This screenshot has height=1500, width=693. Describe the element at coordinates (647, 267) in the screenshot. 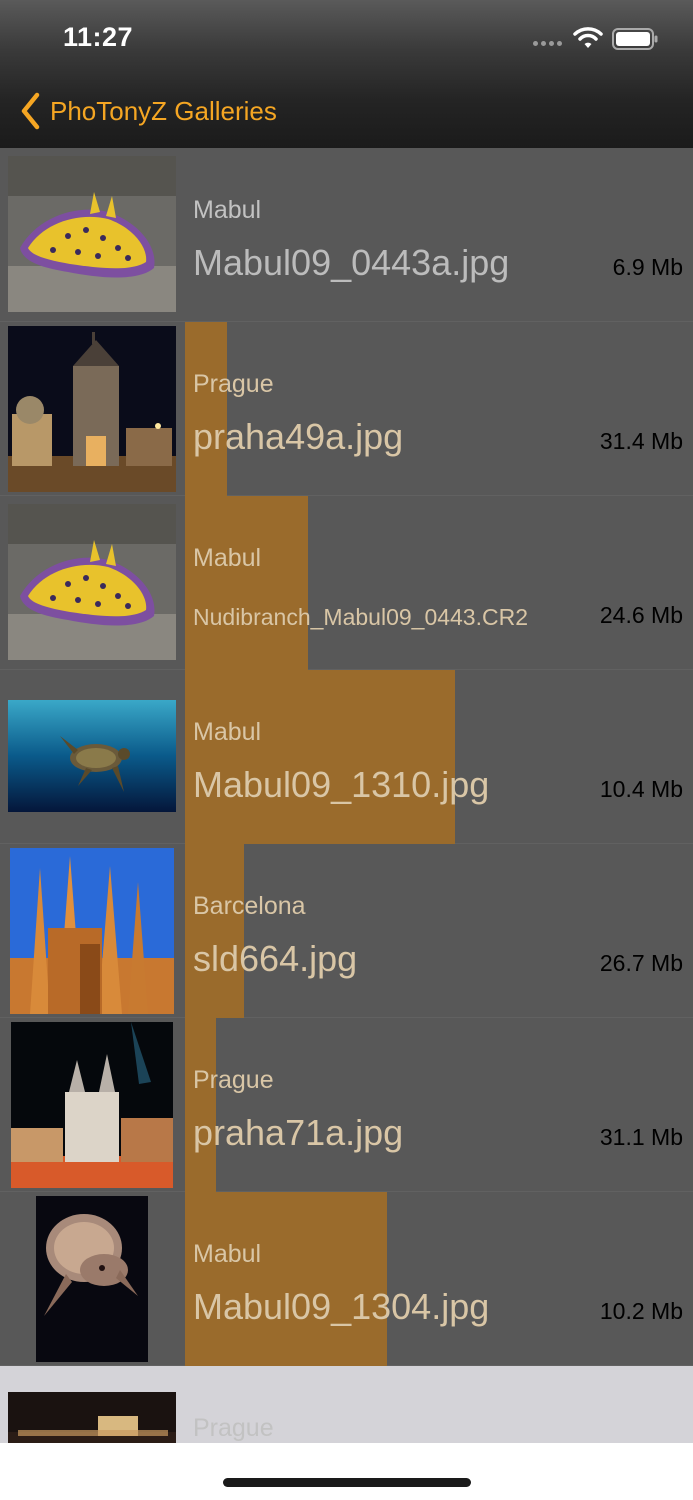

I see `file-size: 6.9 Mb` at that location.